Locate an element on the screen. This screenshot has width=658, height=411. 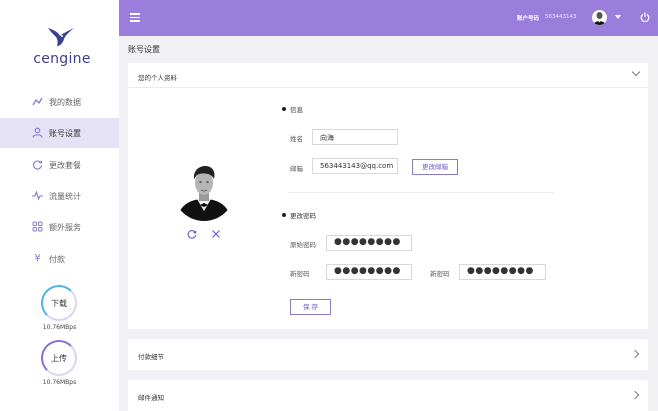
sidebar-item-account-settings: 账号设置 is located at coordinates (59, 133).